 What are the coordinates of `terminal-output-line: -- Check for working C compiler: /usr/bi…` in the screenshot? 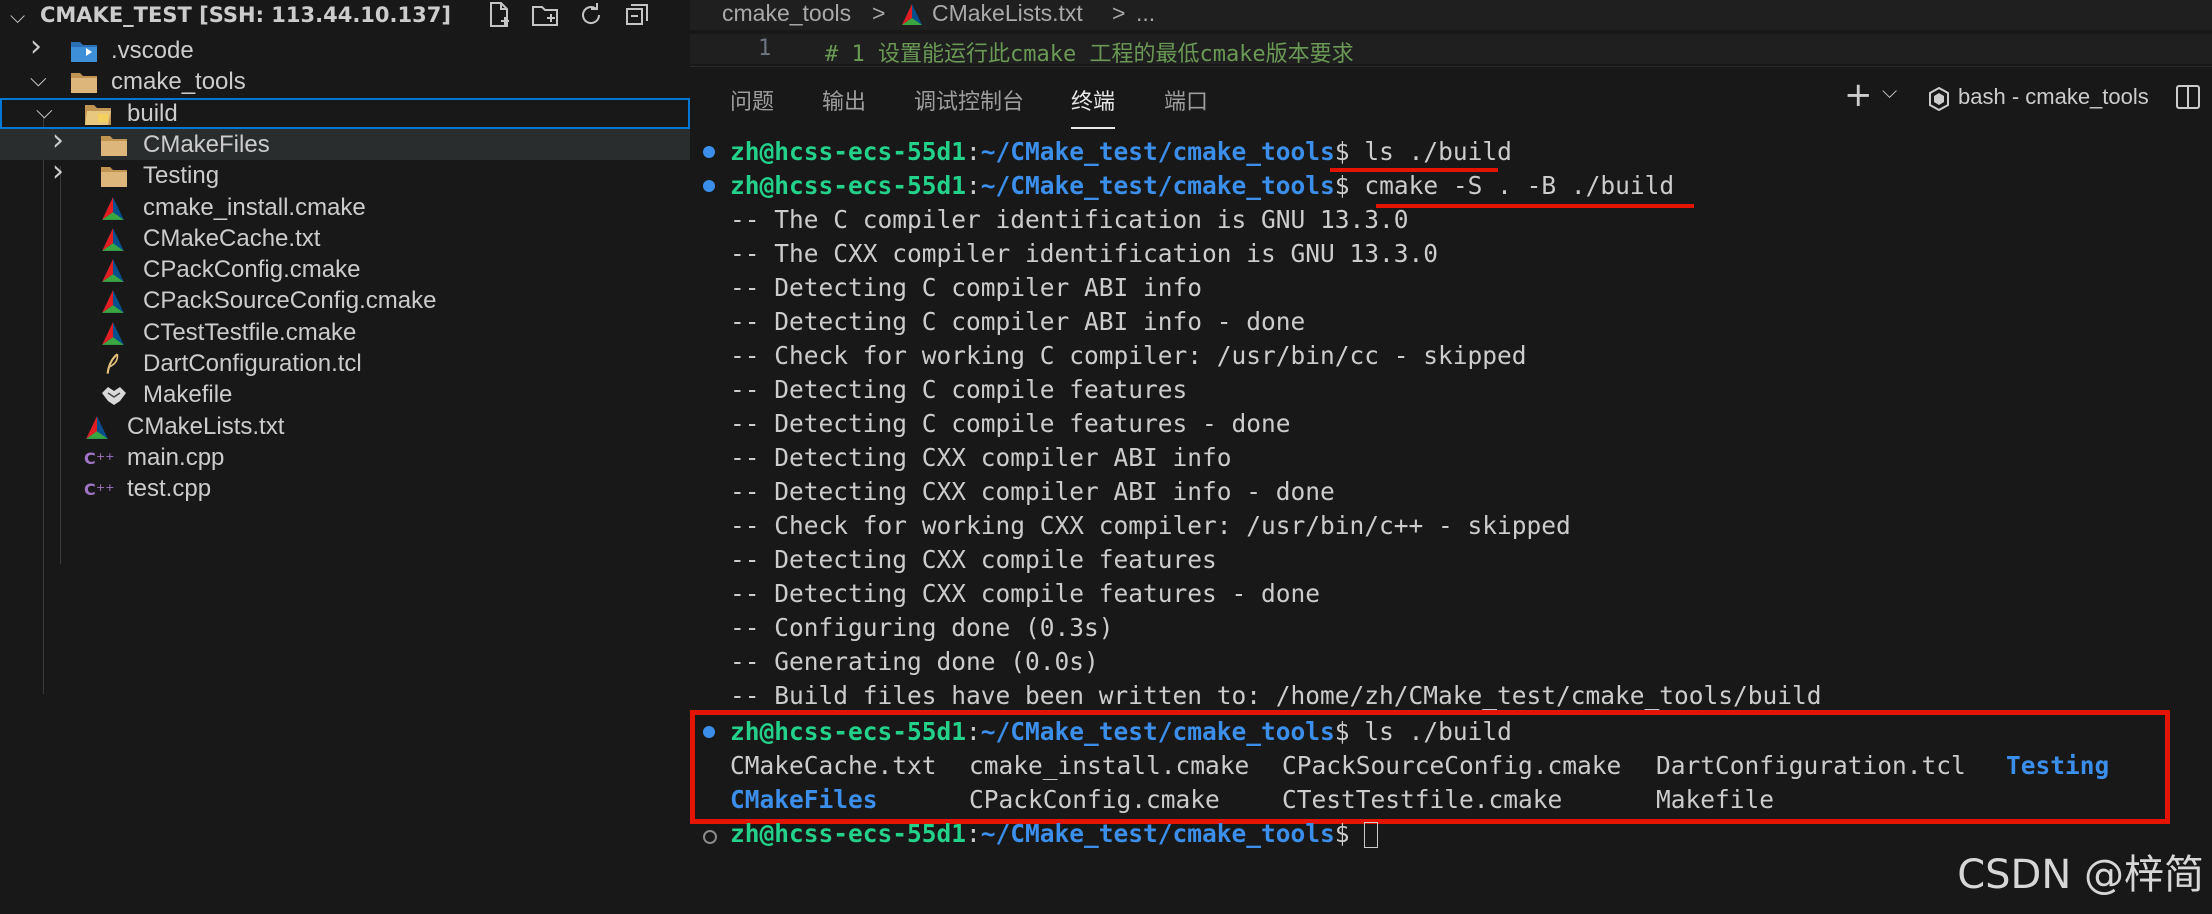 It's located at (1128, 355).